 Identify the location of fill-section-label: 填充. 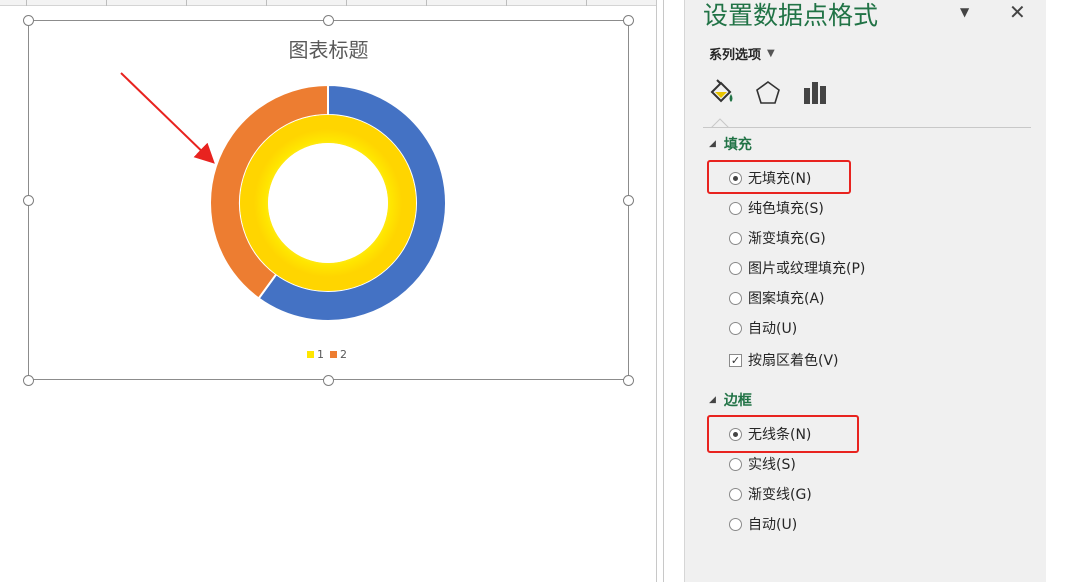
(737, 145).